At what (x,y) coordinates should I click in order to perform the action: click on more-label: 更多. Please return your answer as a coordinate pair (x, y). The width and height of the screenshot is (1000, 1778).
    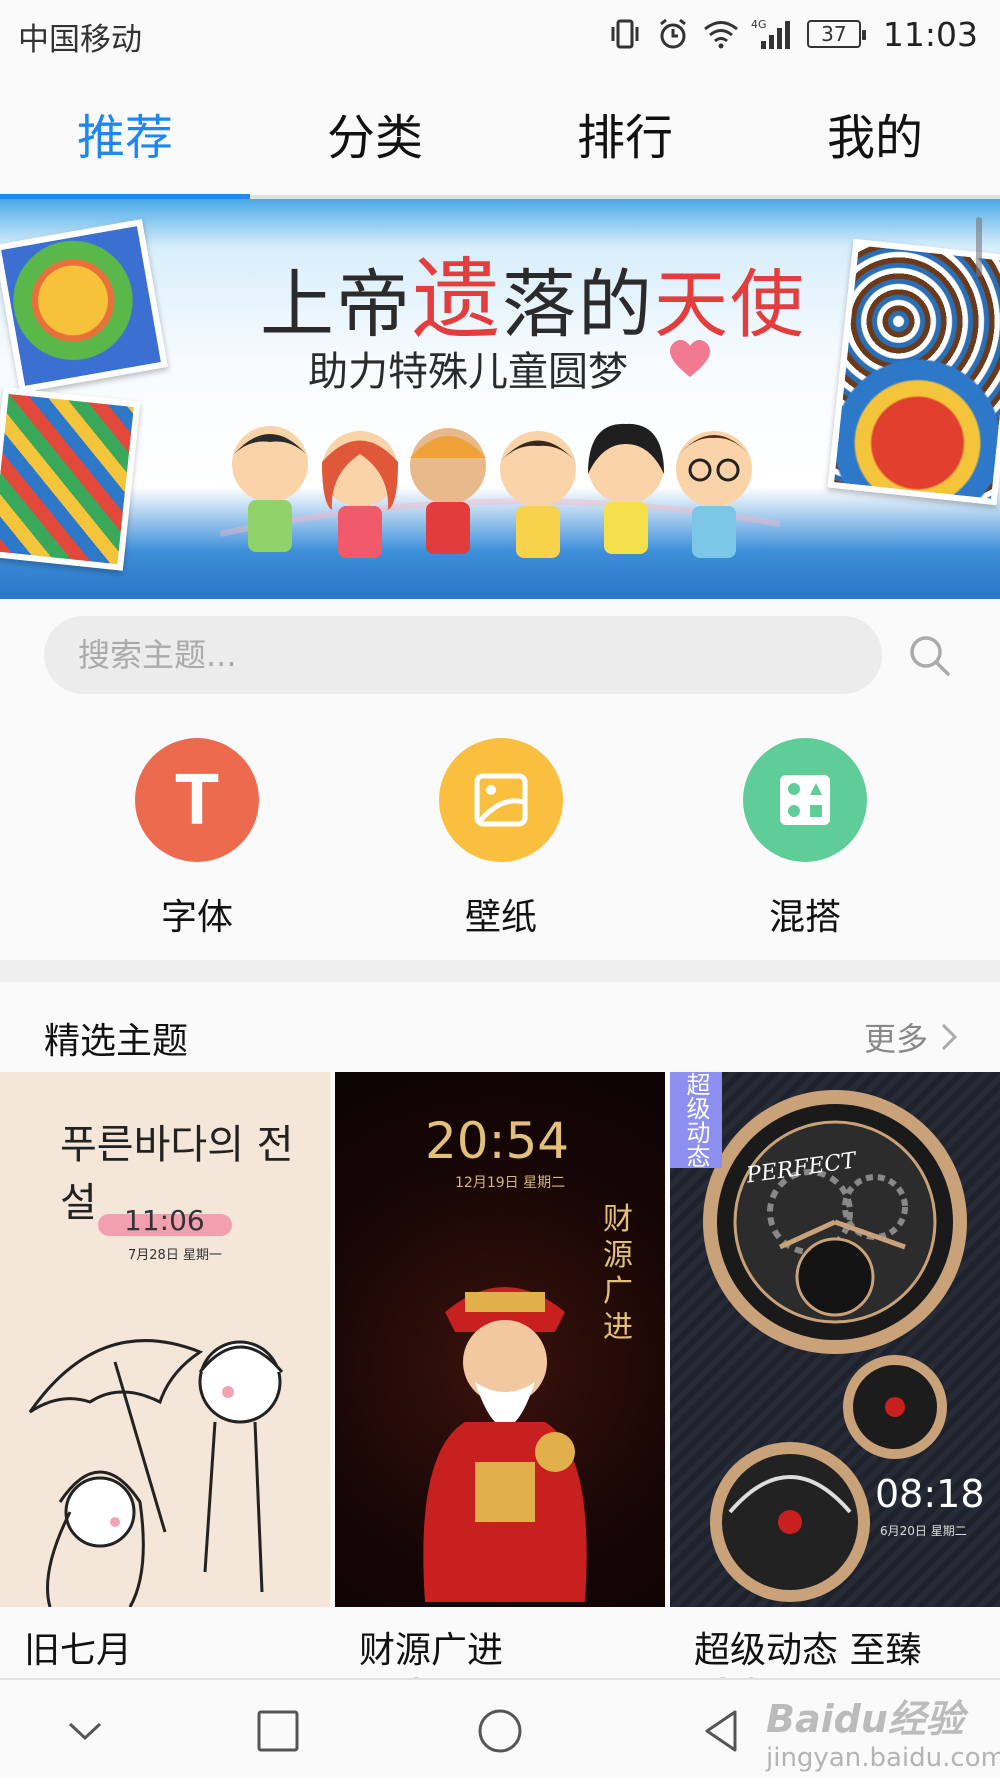
    Looking at the image, I should click on (895, 1039).